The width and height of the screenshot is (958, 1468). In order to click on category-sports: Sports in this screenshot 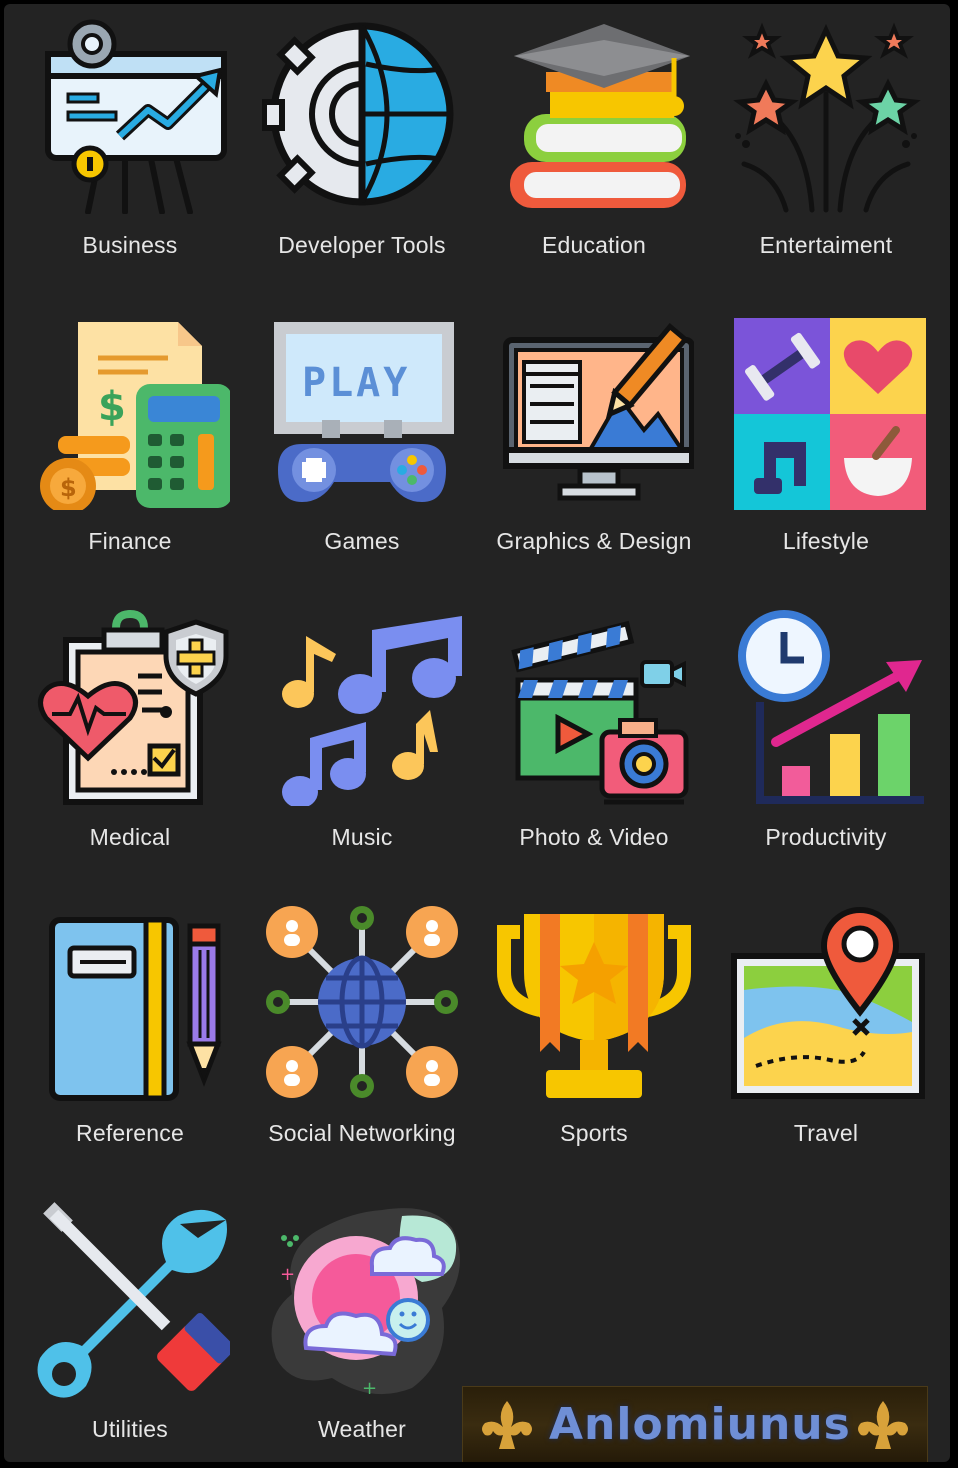, I will do `click(594, 1040)`.